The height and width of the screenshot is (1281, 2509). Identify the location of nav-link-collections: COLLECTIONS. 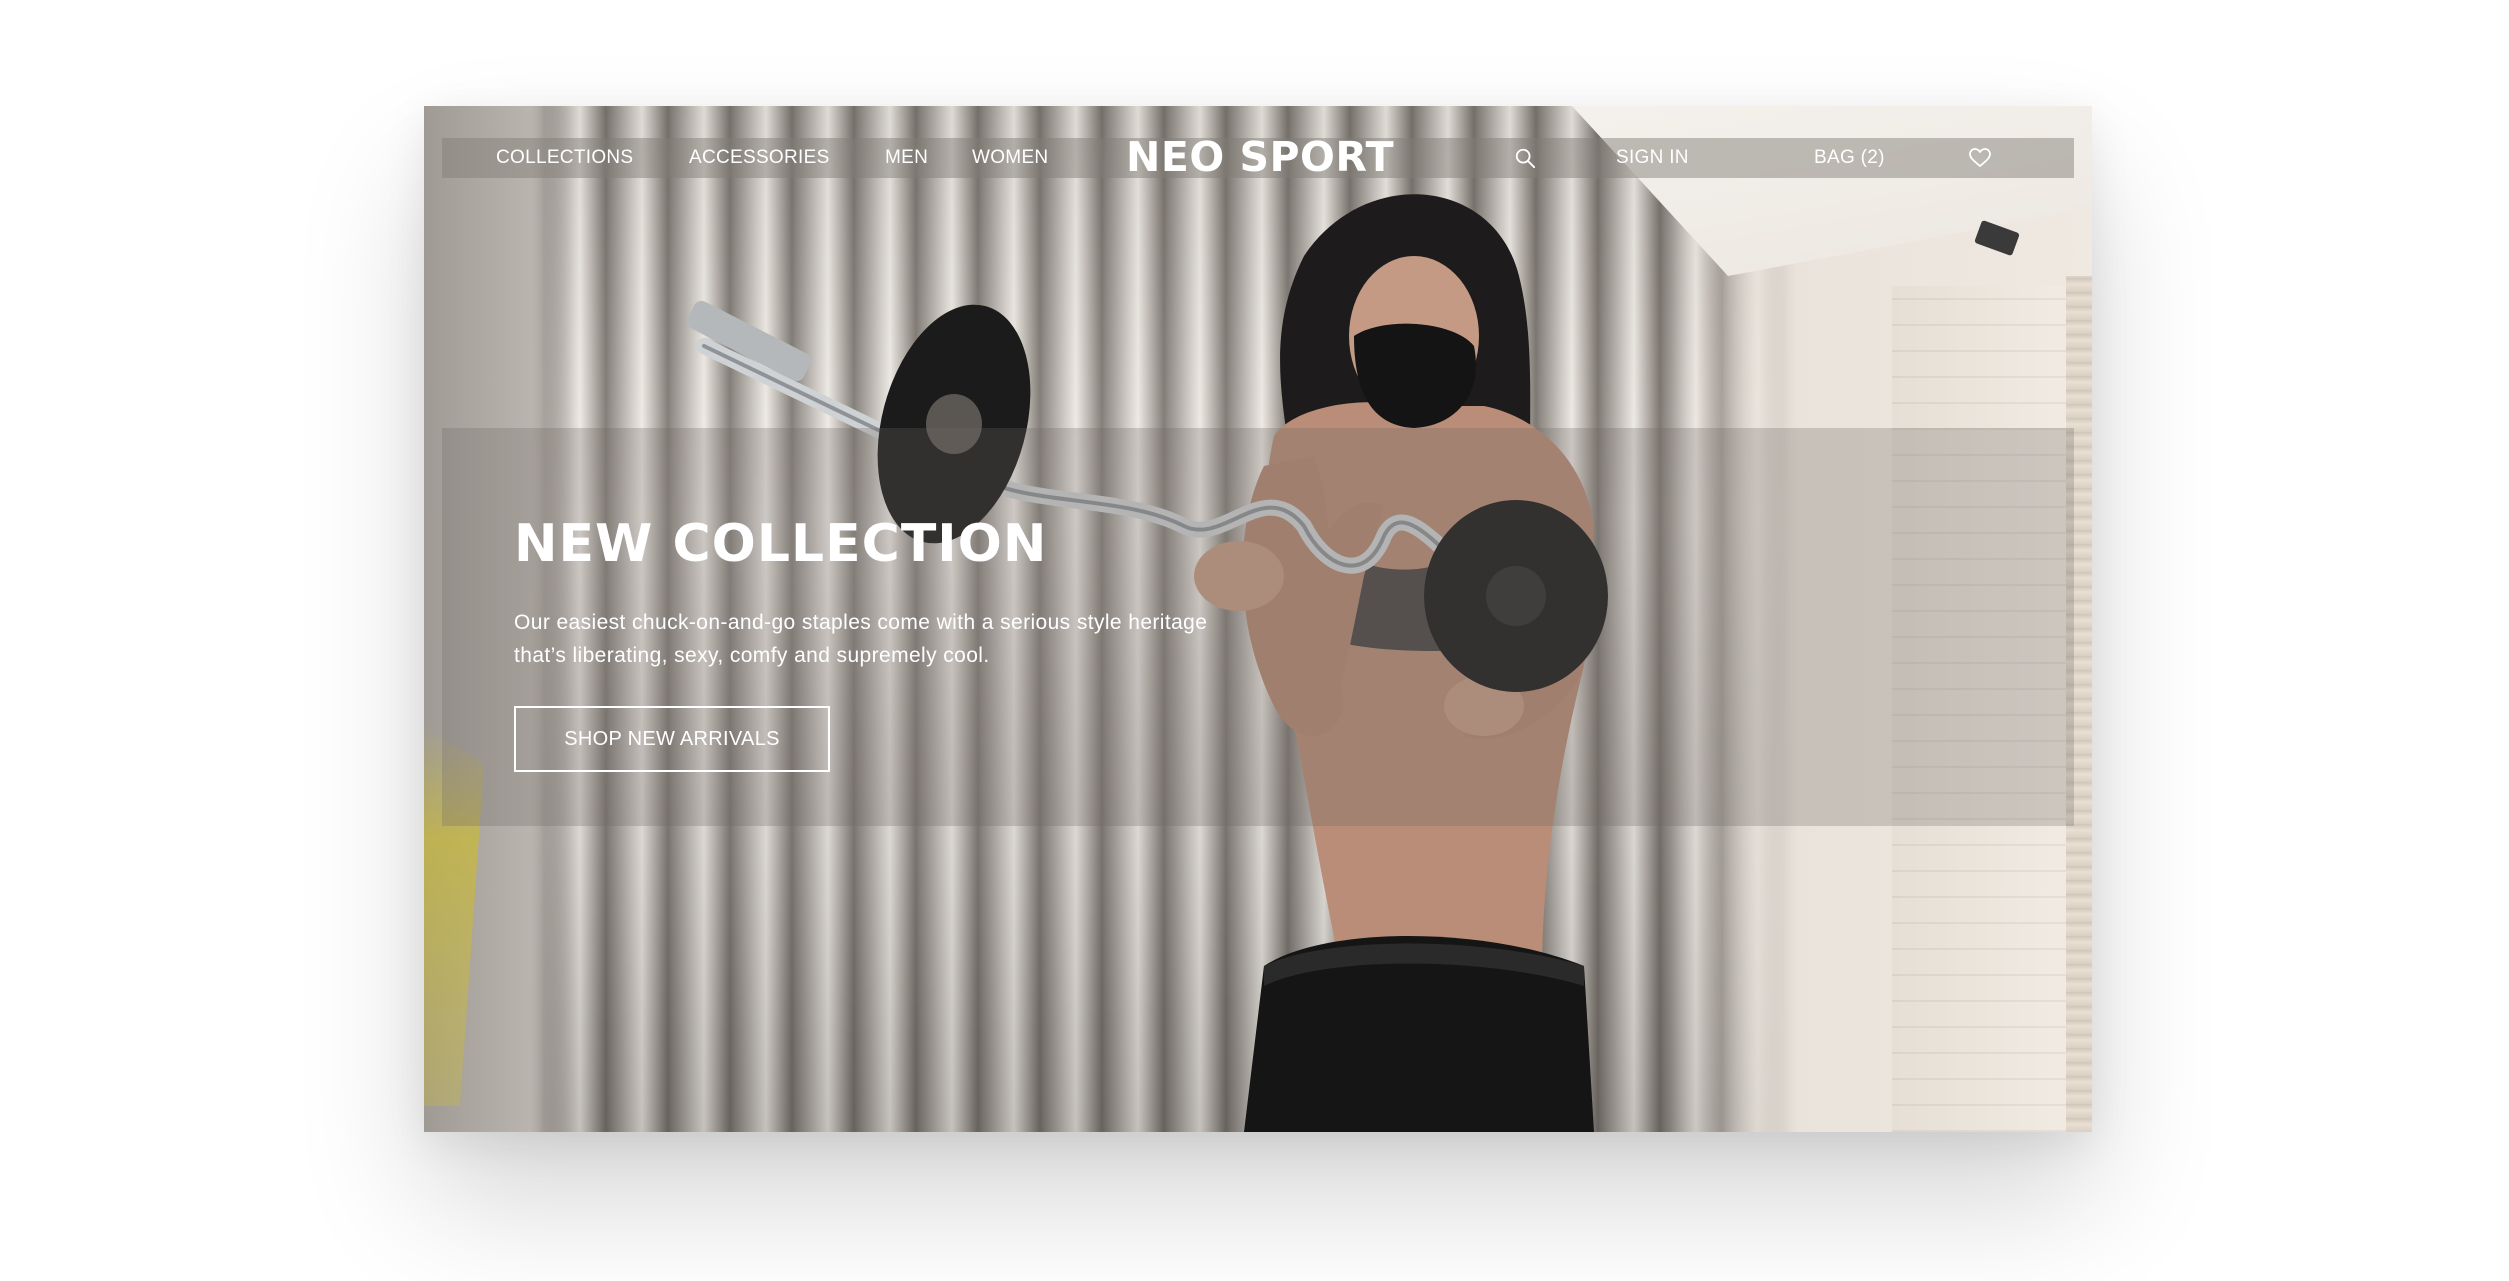
(564, 158).